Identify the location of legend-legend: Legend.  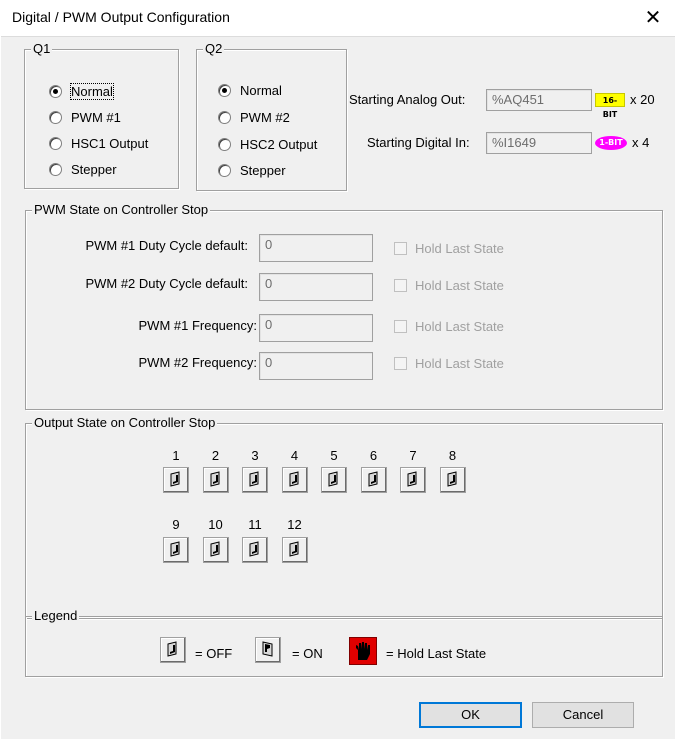
(56, 616).